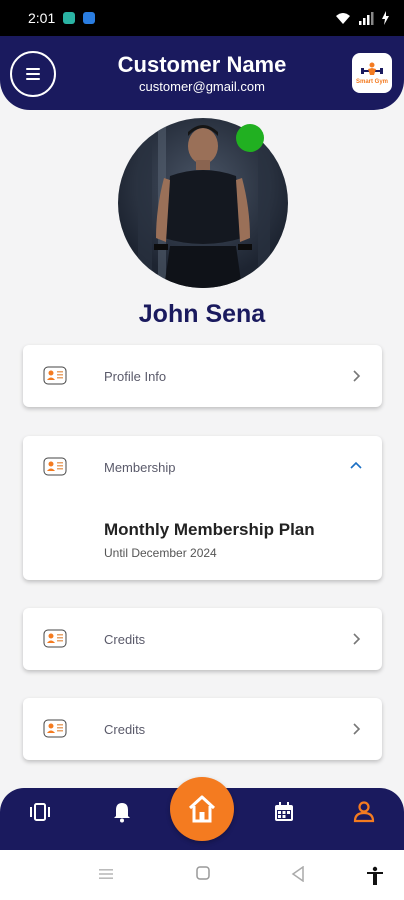 The height and width of the screenshot is (900, 404). I want to click on membership-plan-until: Until December 2024, so click(160, 553).